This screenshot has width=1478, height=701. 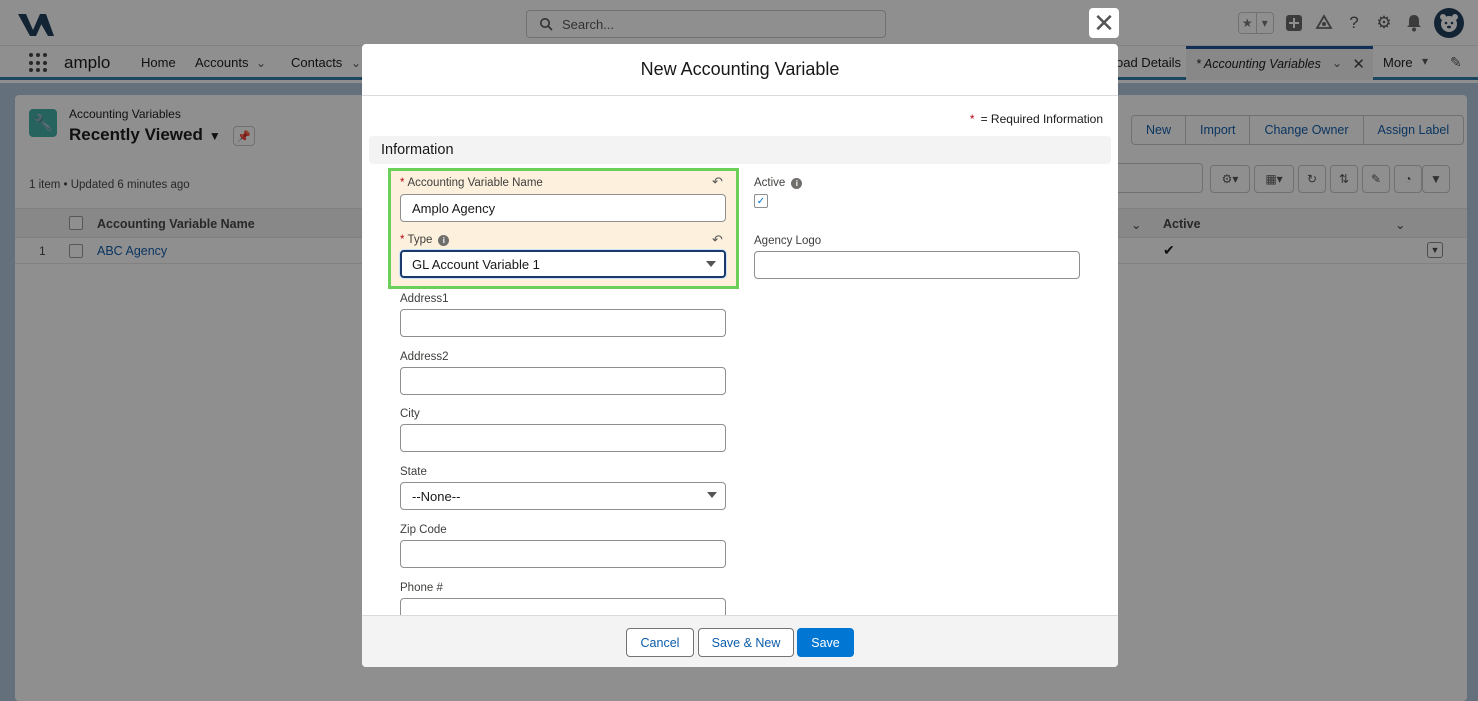 I want to click on save-button: Save, so click(x=825, y=642).